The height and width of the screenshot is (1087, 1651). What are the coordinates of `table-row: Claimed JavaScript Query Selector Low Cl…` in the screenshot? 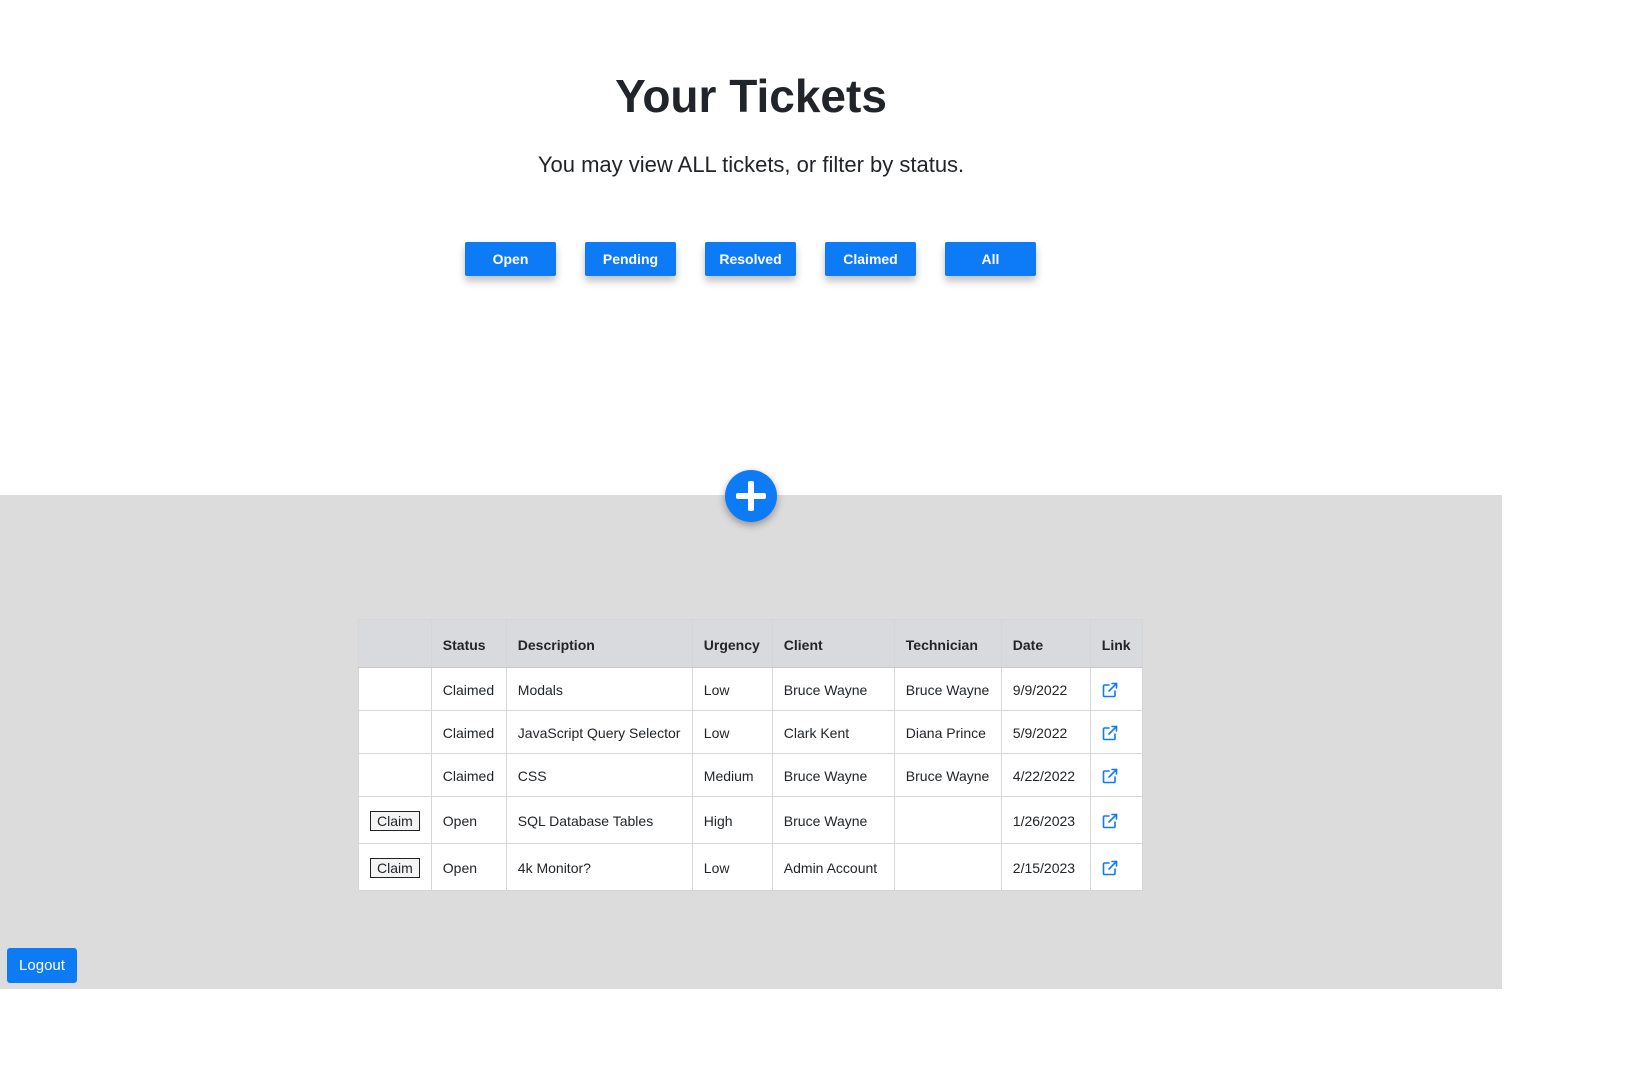 It's located at (750, 732).